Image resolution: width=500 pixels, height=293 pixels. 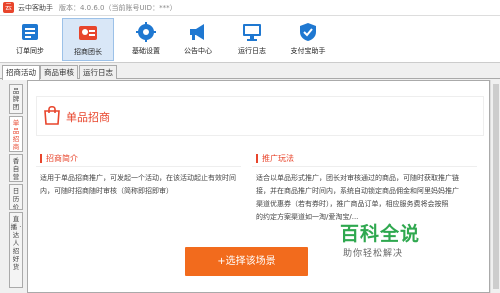 I want to click on select-scene-button: +选择该场景, so click(x=246, y=261).